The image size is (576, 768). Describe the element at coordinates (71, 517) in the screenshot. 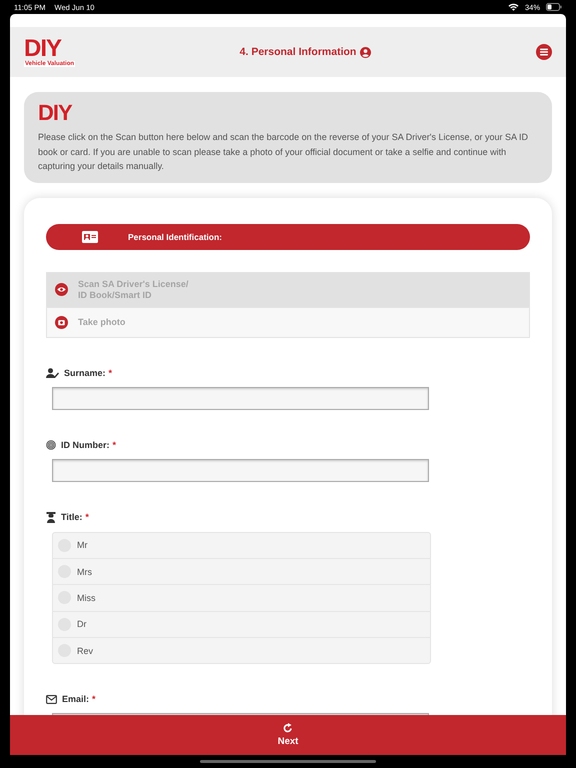

I see `field-label: Title:` at that location.